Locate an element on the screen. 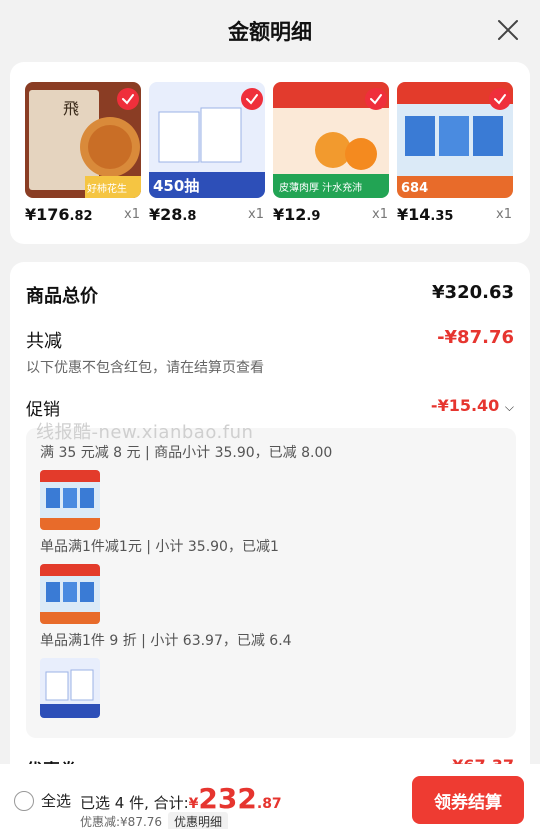 The image size is (540, 829). svg-text: 飛 is located at coordinates (71, 108).